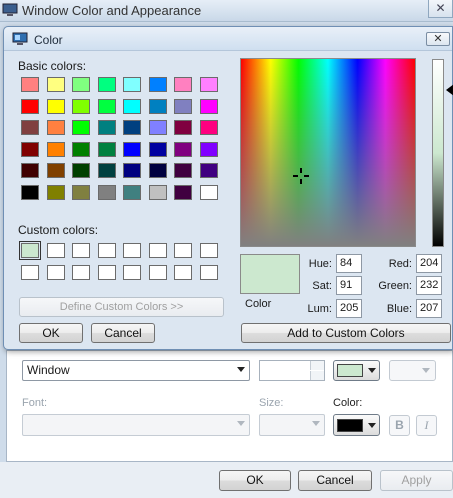 This screenshot has width=453, height=498. Describe the element at coordinates (335, 480) in the screenshot. I see `bg-cancel-button: Cancel` at that location.